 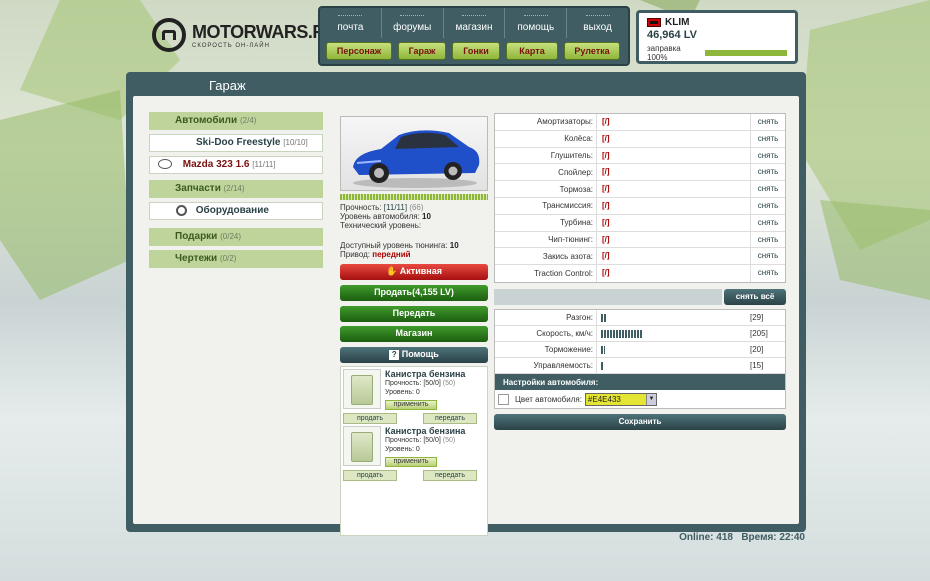 I want to click on car-image, so click(x=414, y=153).